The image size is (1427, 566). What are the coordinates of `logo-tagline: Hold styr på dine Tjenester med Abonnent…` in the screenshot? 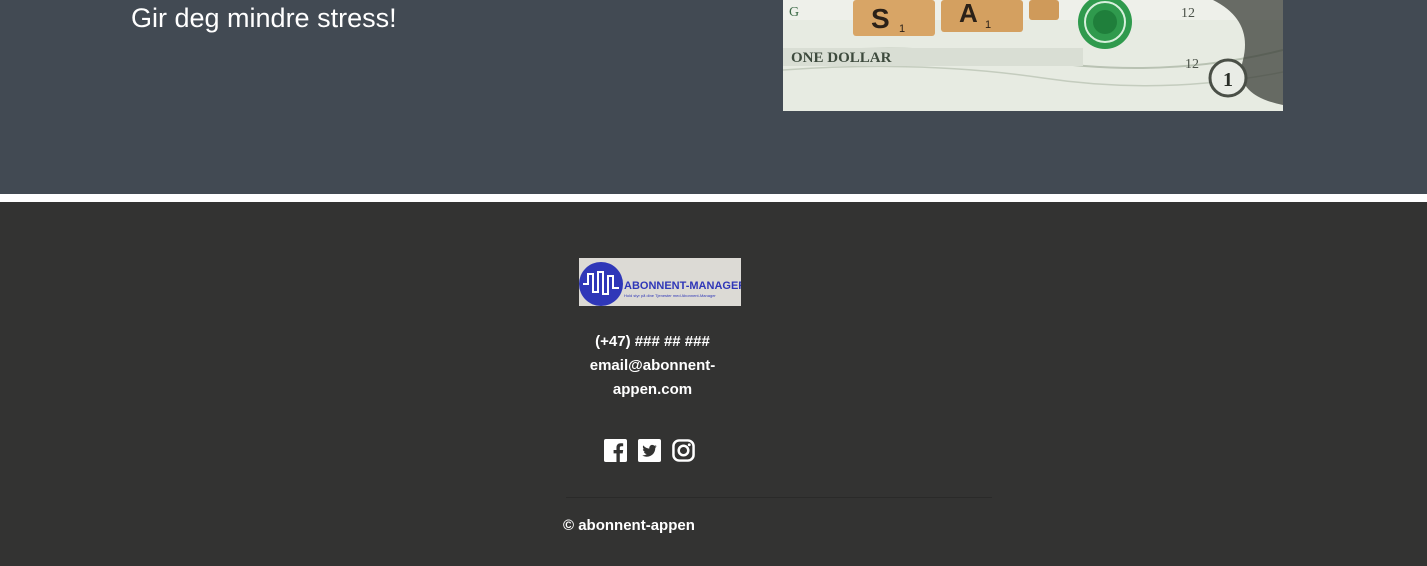 It's located at (670, 295).